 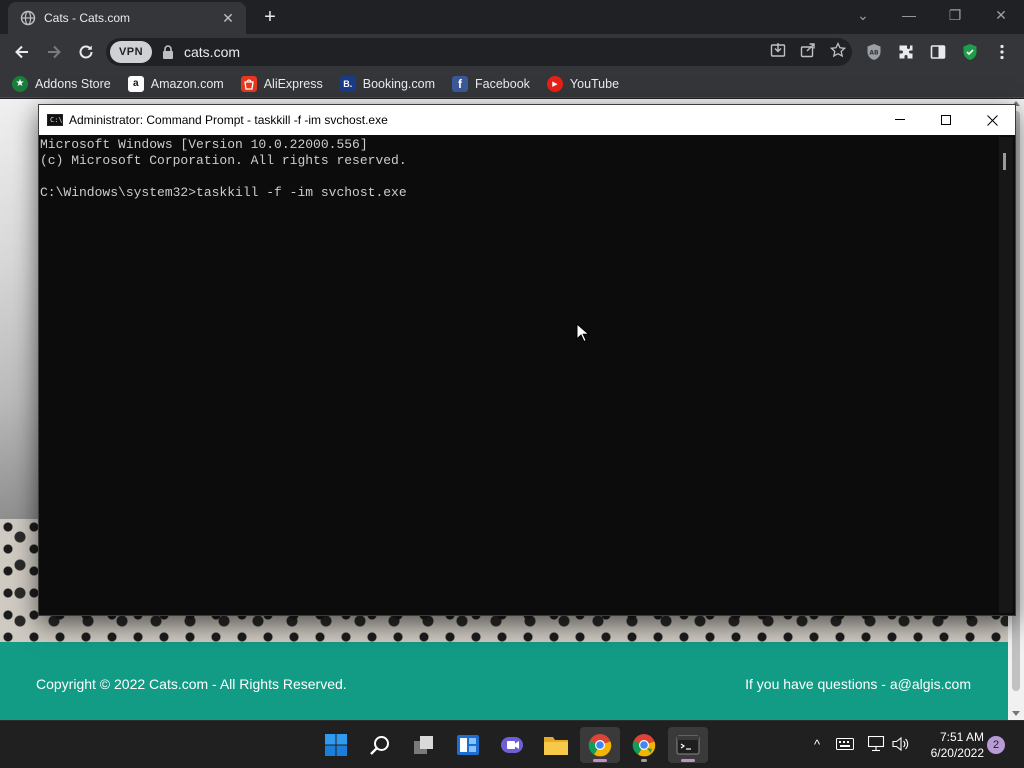 I want to click on vpn-shield-extension-icon, so click(x=970, y=52).